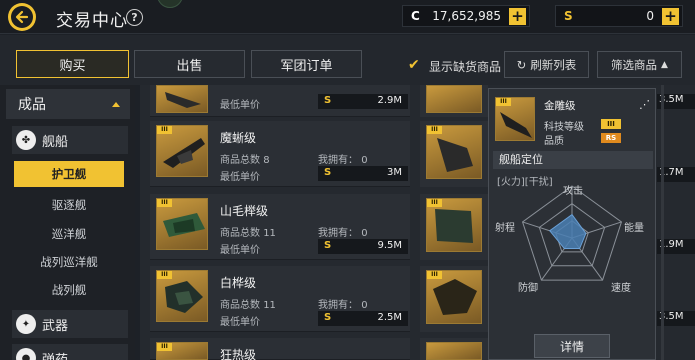 The height and width of the screenshot is (360, 695). Describe the element at coordinates (68, 104) in the screenshot. I see `category-finished-goods: 成品` at that location.